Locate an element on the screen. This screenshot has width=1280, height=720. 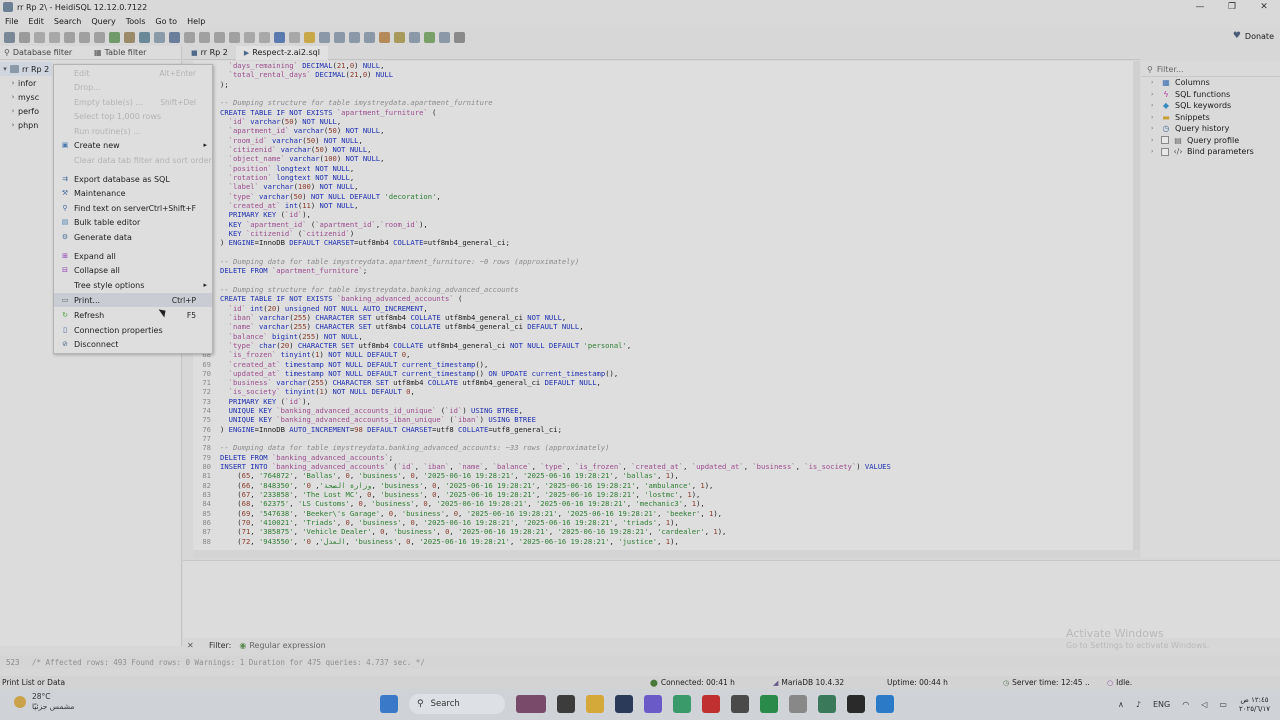
menu-item-collapse-all: ⊟ Collapse all is located at coordinates (133, 270).